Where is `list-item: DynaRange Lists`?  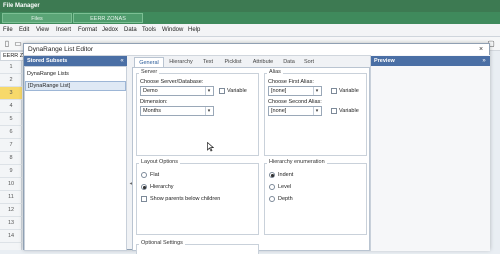 list-item: DynaRange Lists is located at coordinates (75, 74).